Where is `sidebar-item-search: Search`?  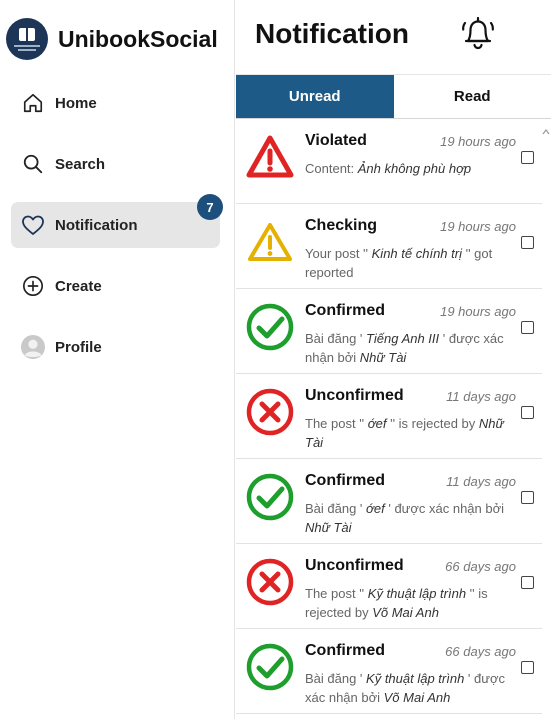 sidebar-item-search: Search is located at coordinates (115, 164).